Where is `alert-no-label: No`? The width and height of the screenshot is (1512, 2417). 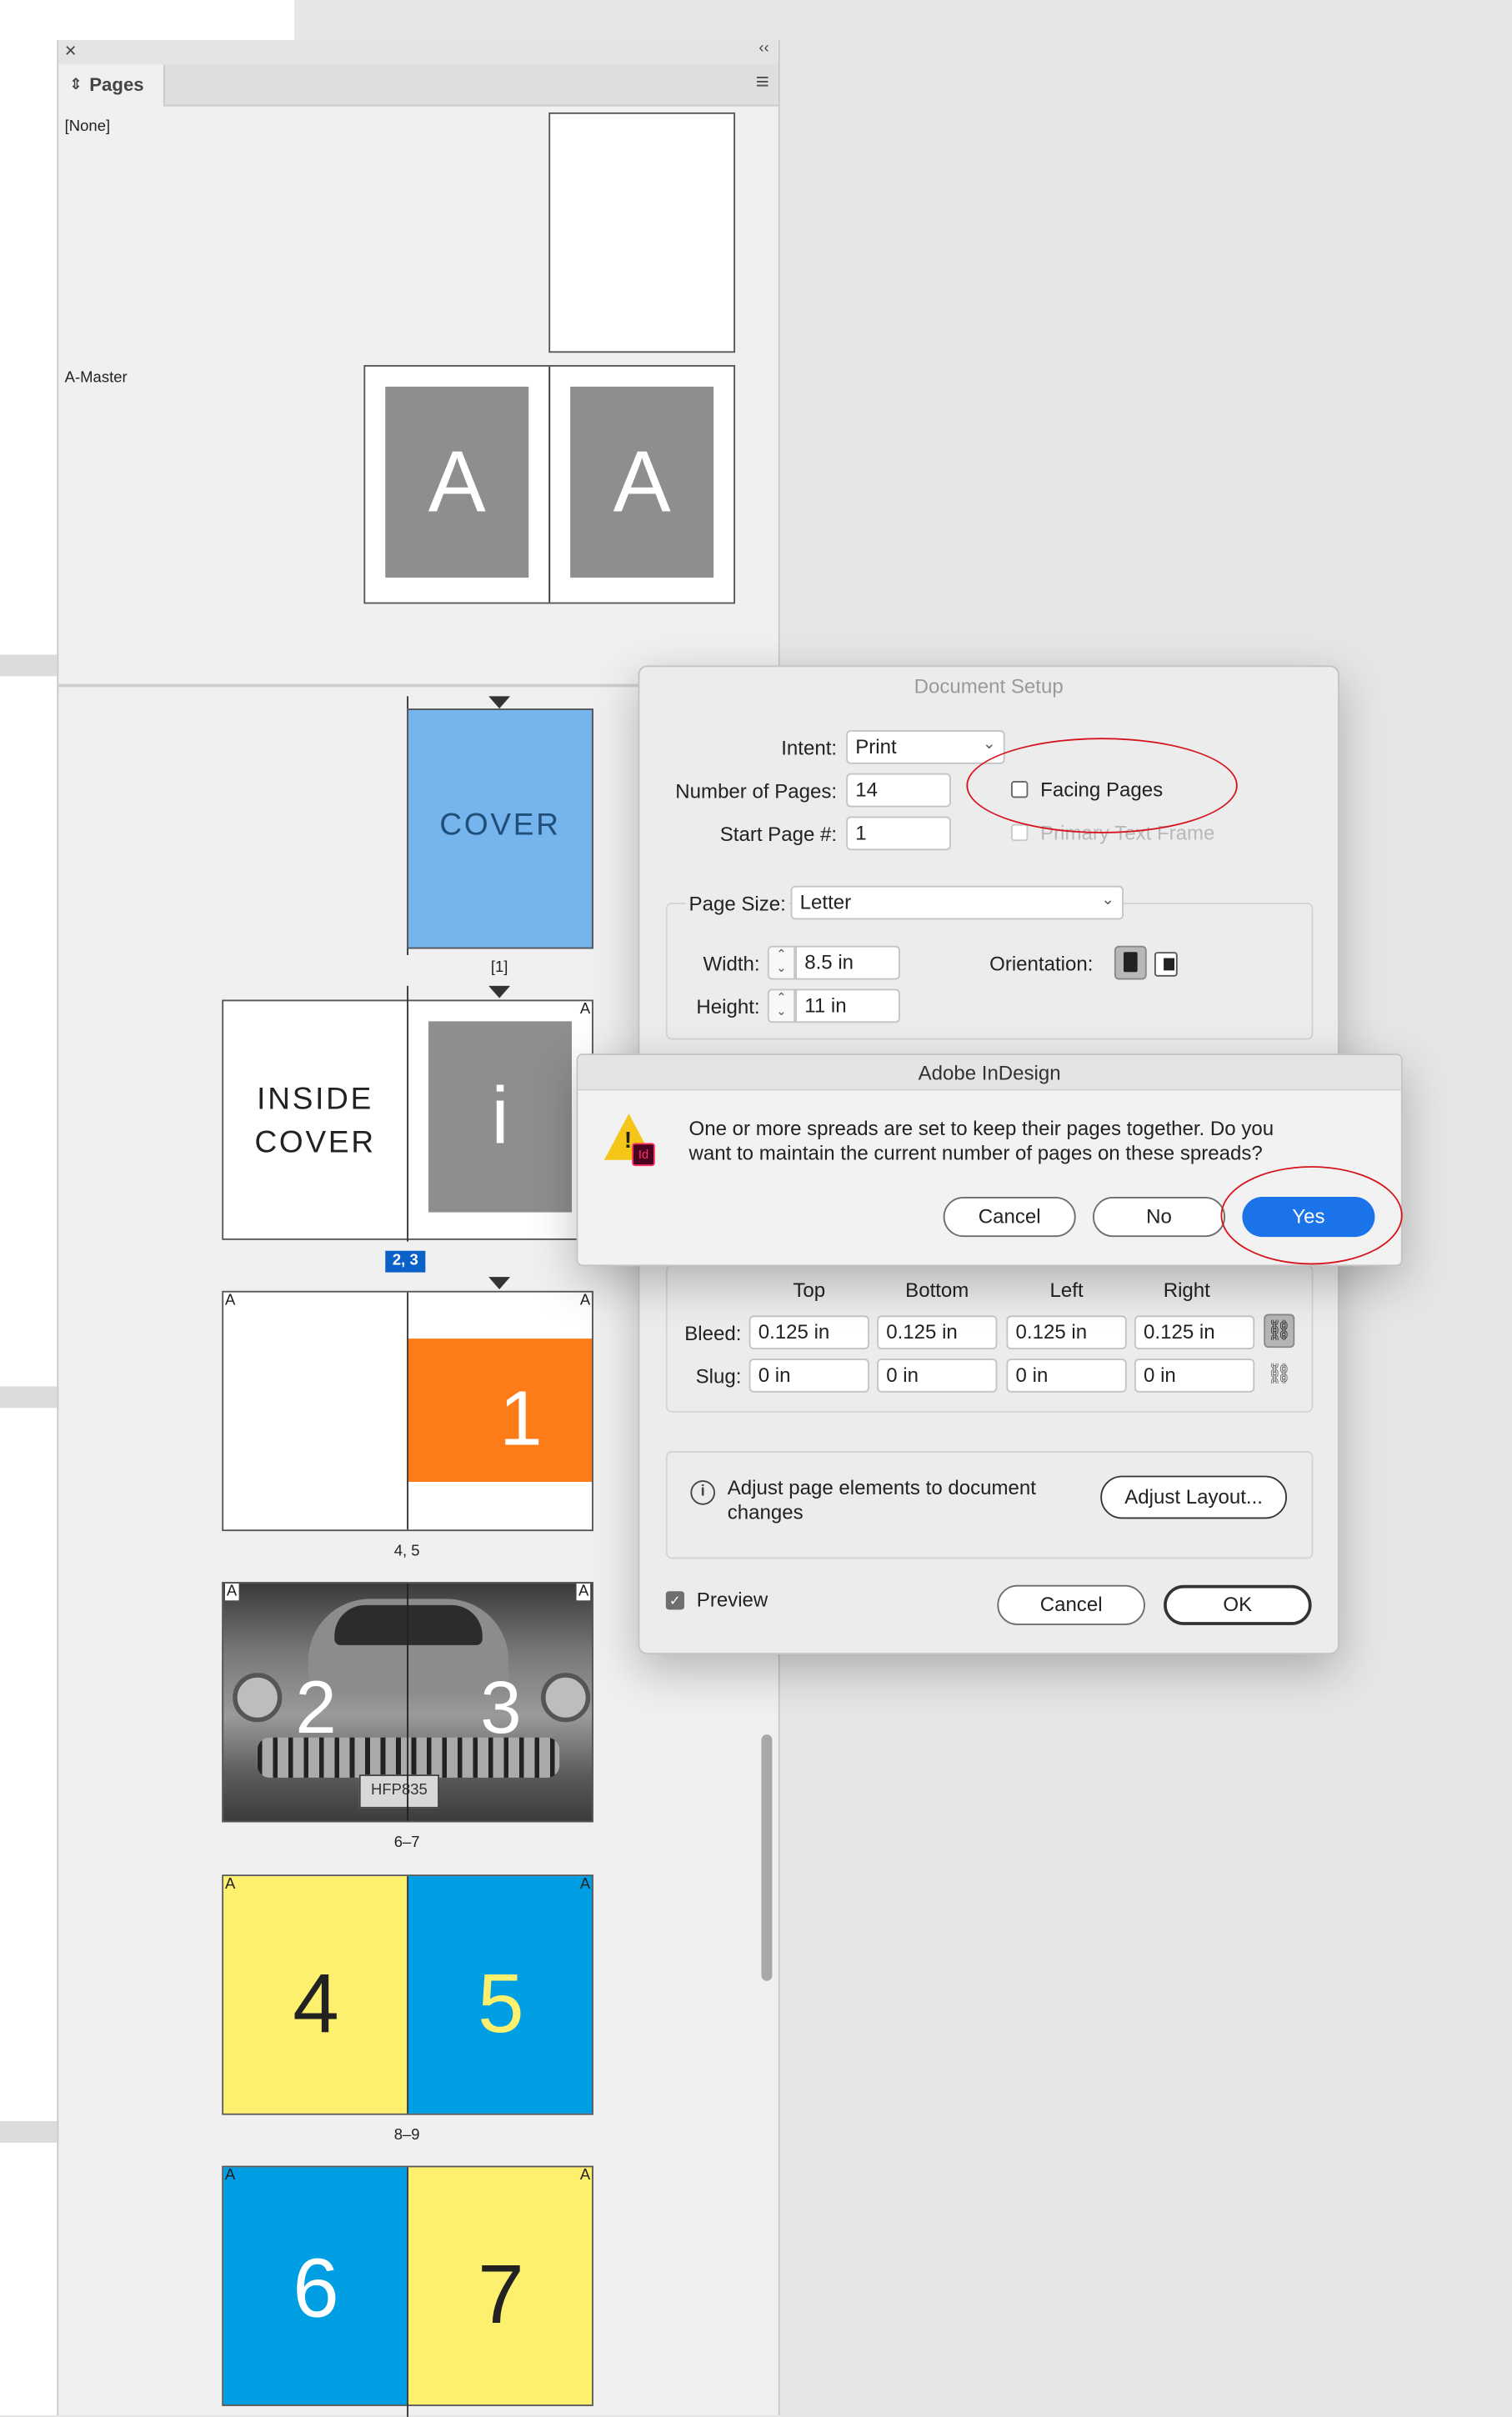
alert-no-label: No is located at coordinates (1159, 1216).